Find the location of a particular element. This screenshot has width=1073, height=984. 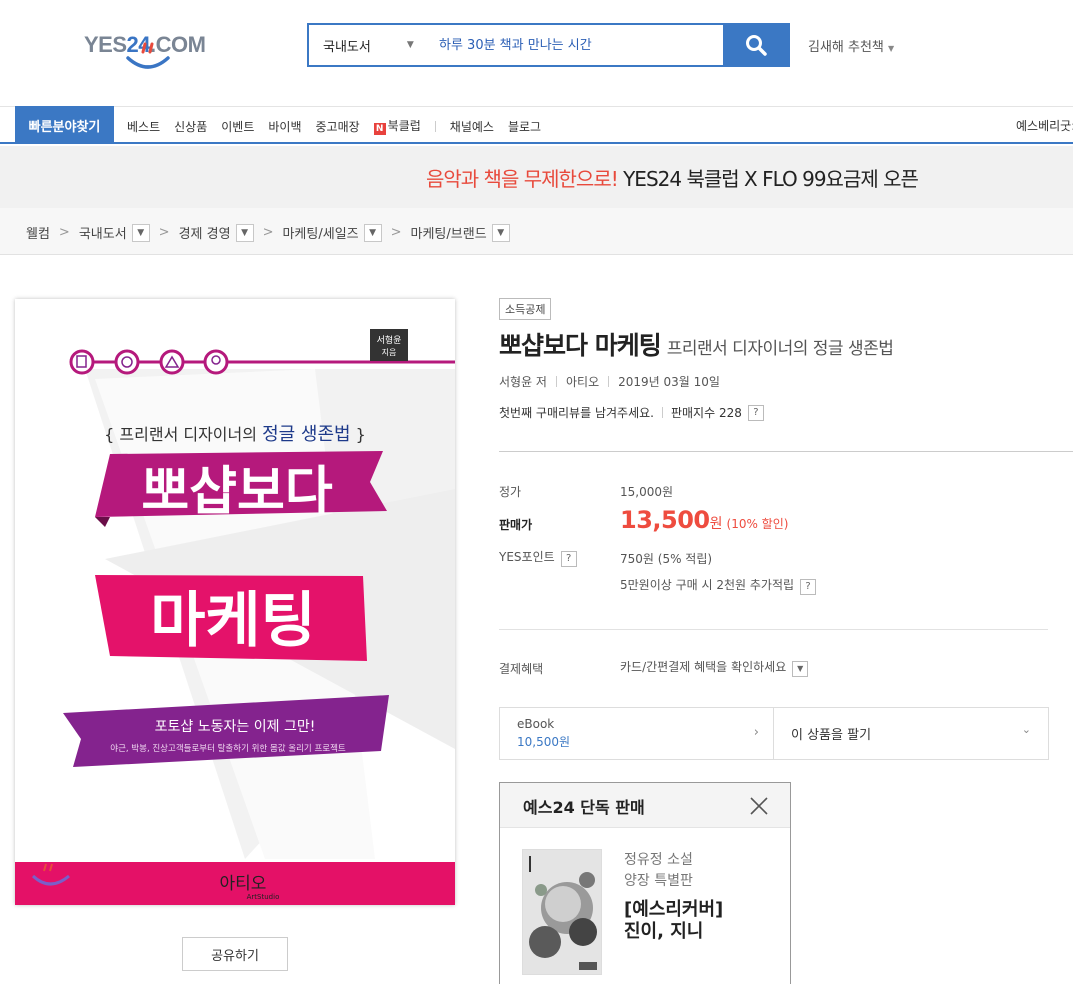

ebook-box: eBook 10,500원 › 이 상품을 팔기 ⌄ is located at coordinates (774, 733).